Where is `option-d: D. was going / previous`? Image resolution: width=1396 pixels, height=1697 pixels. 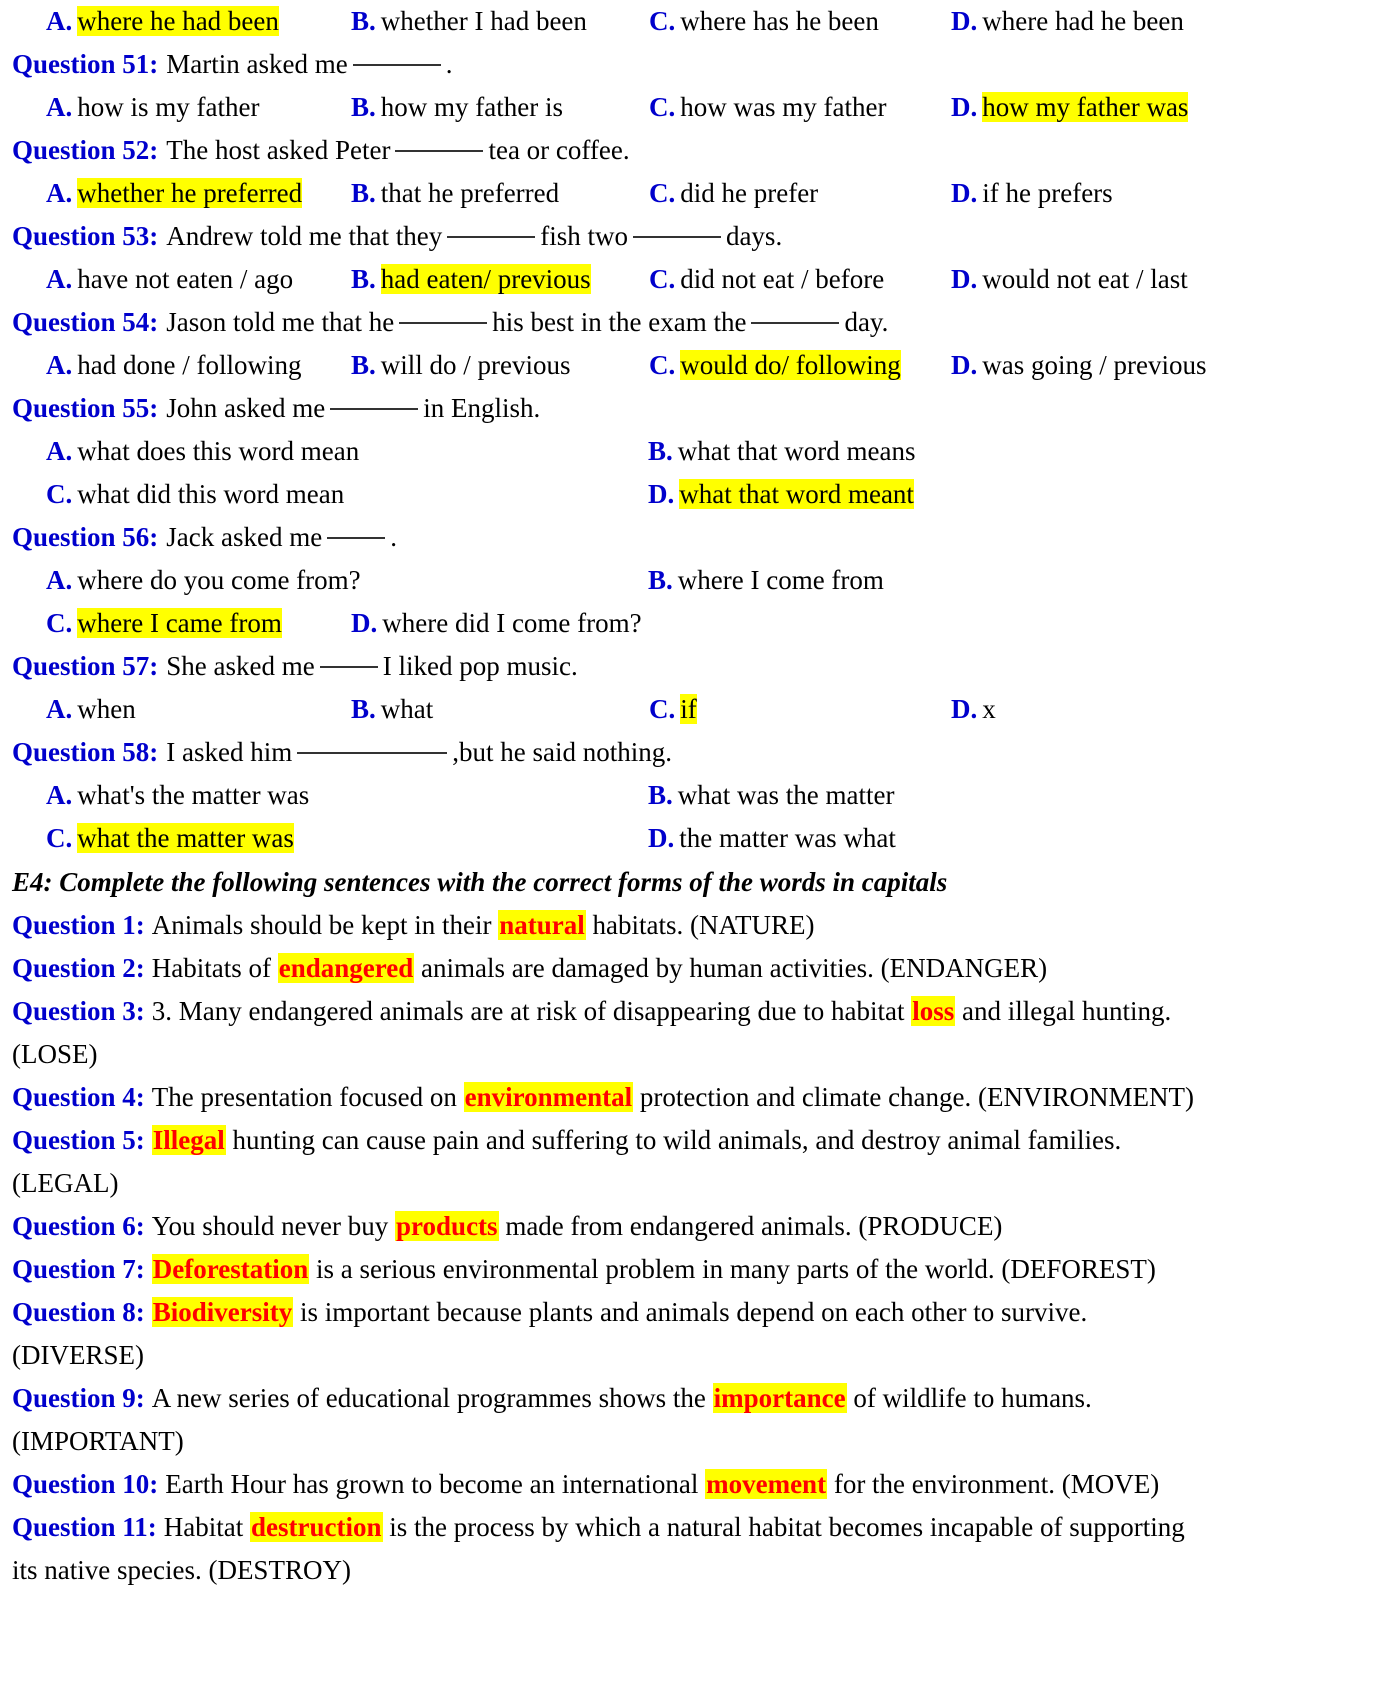 option-d: D. was going / previous is located at coordinates (1078, 365).